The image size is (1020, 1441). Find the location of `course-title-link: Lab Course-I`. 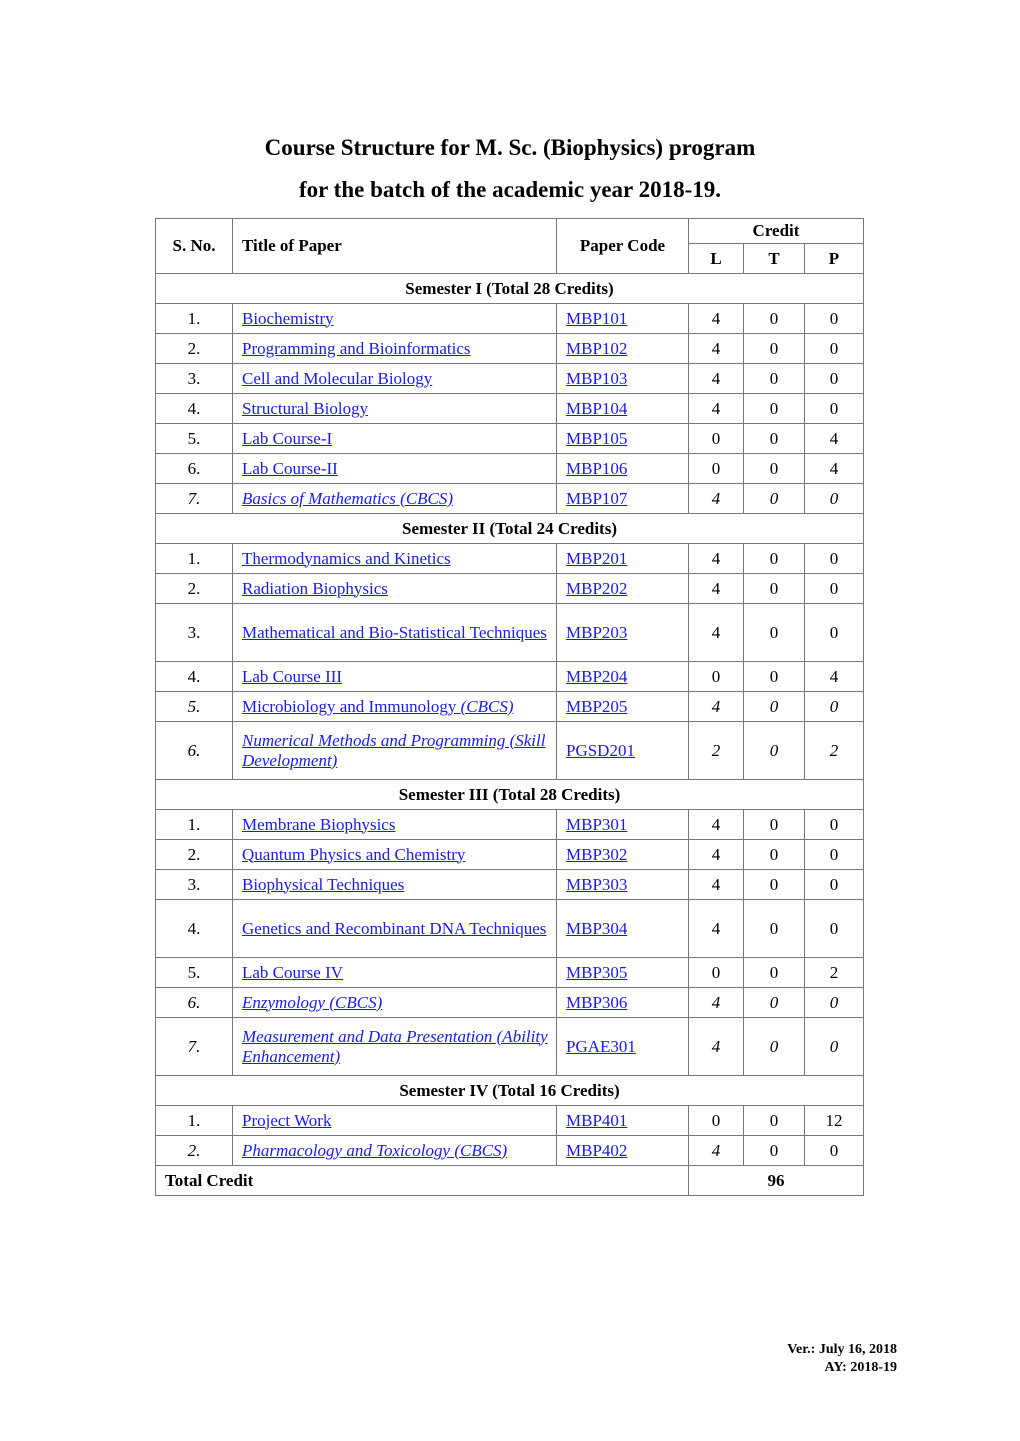

course-title-link: Lab Course-I is located at coordinates (287, 438).